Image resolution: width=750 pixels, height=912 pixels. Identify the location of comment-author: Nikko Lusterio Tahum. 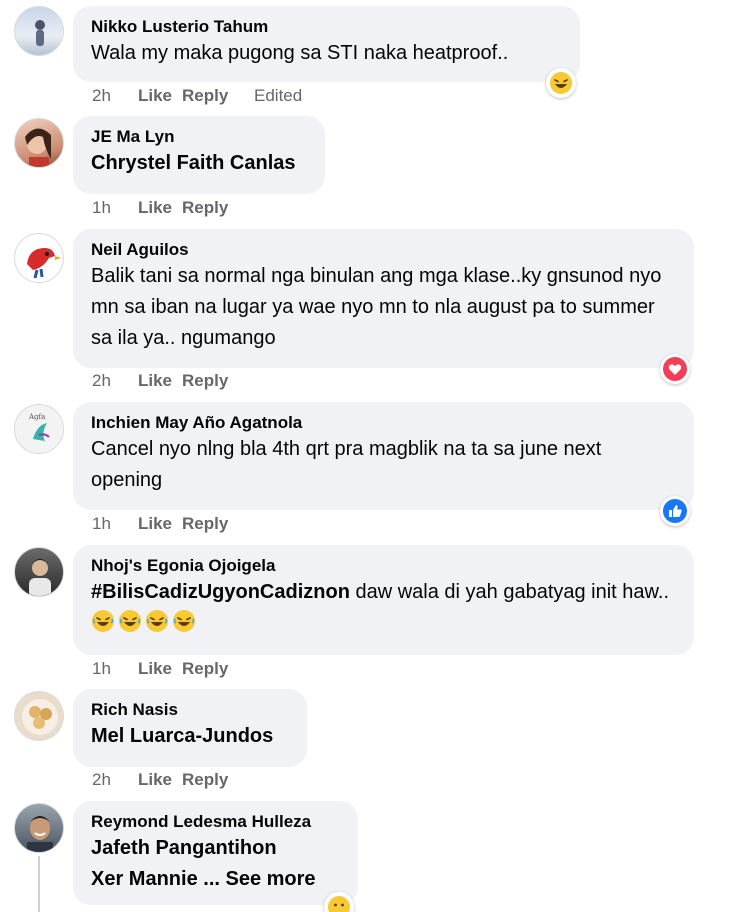
(327, 27).